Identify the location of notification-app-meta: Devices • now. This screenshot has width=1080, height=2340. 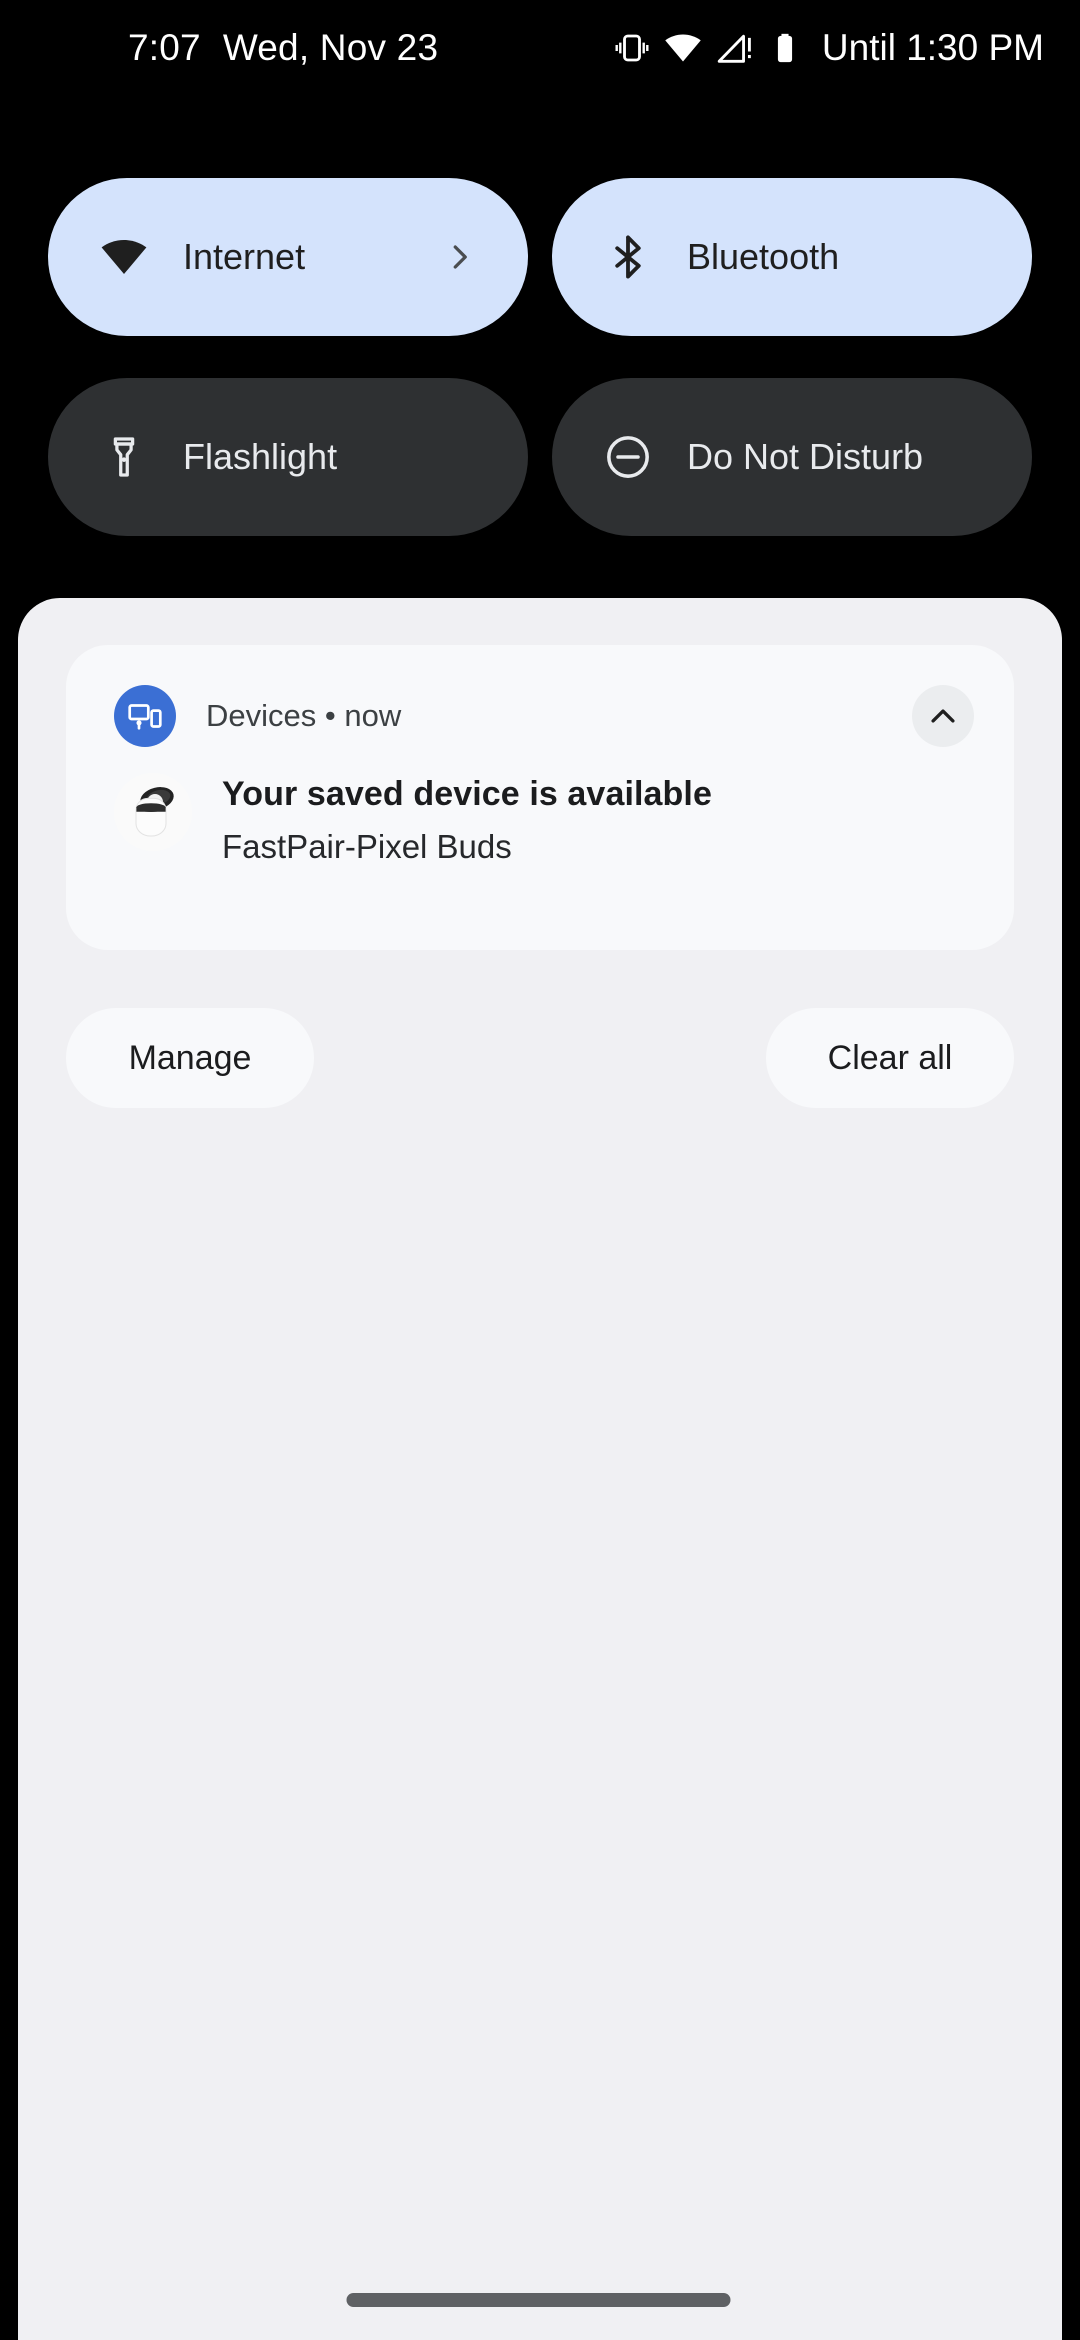
(304, 715).